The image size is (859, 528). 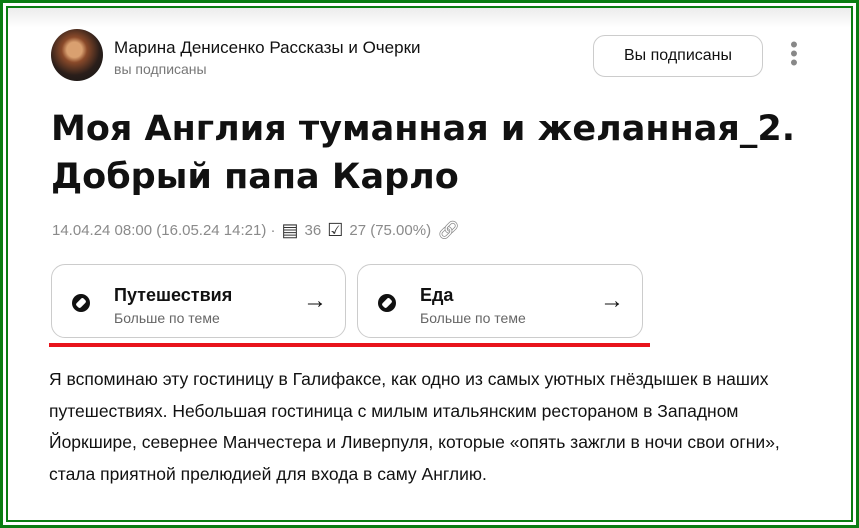 I want to click on topic-title: Путешествия, so click(x=173, y=295).